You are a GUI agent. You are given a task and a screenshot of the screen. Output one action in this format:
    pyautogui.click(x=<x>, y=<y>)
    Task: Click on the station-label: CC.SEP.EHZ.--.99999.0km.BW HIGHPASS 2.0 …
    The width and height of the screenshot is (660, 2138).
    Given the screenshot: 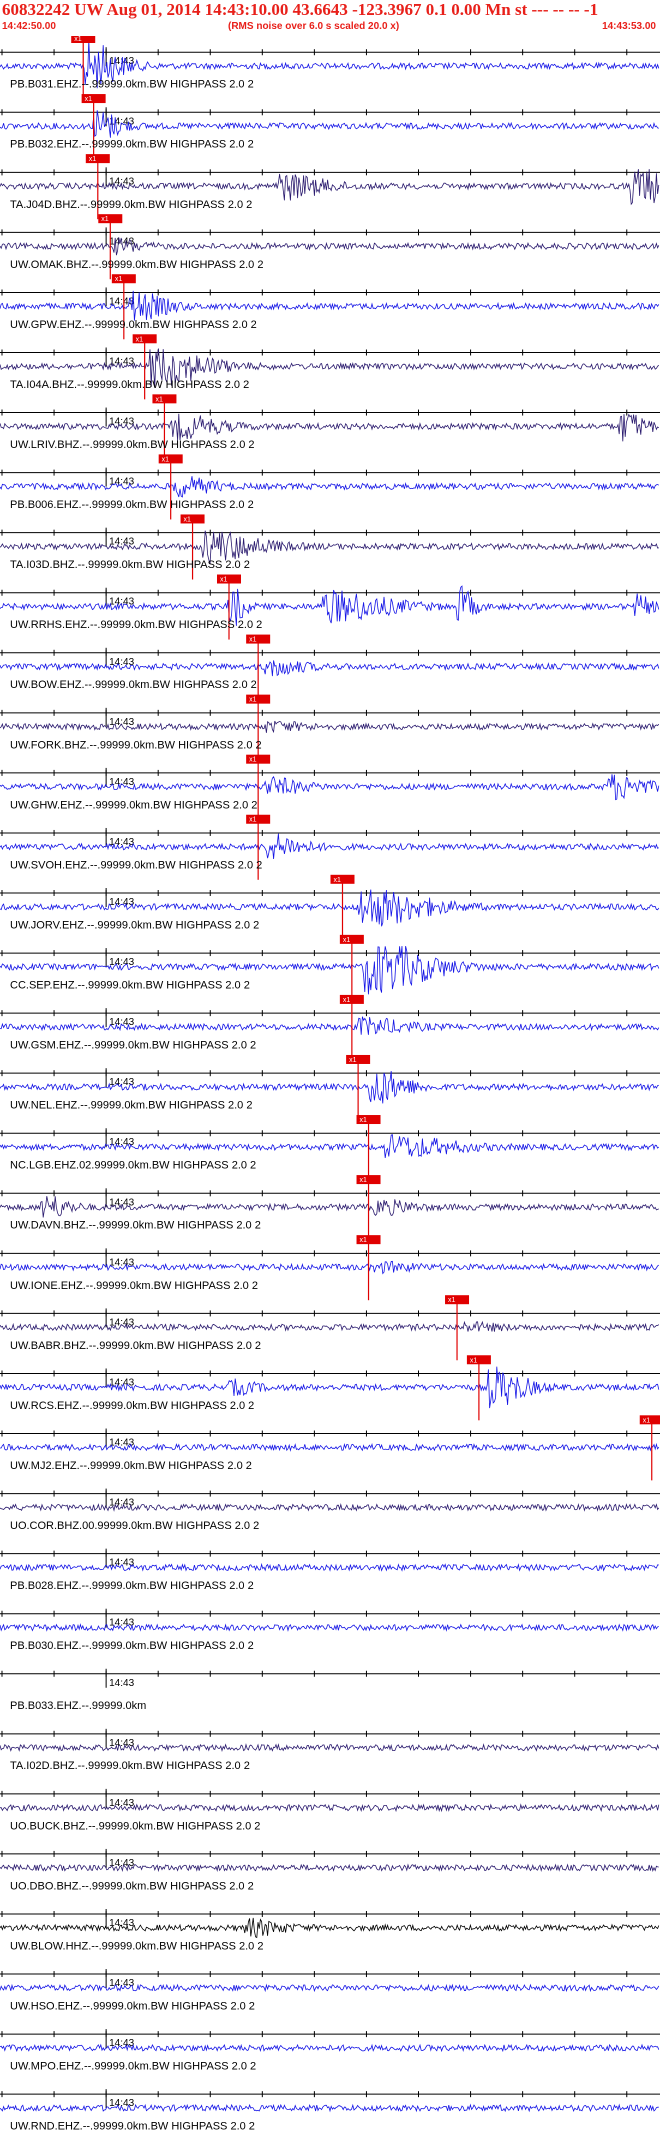 What is the action you would take?
    pyautogui.click(x=130, y=986)
    